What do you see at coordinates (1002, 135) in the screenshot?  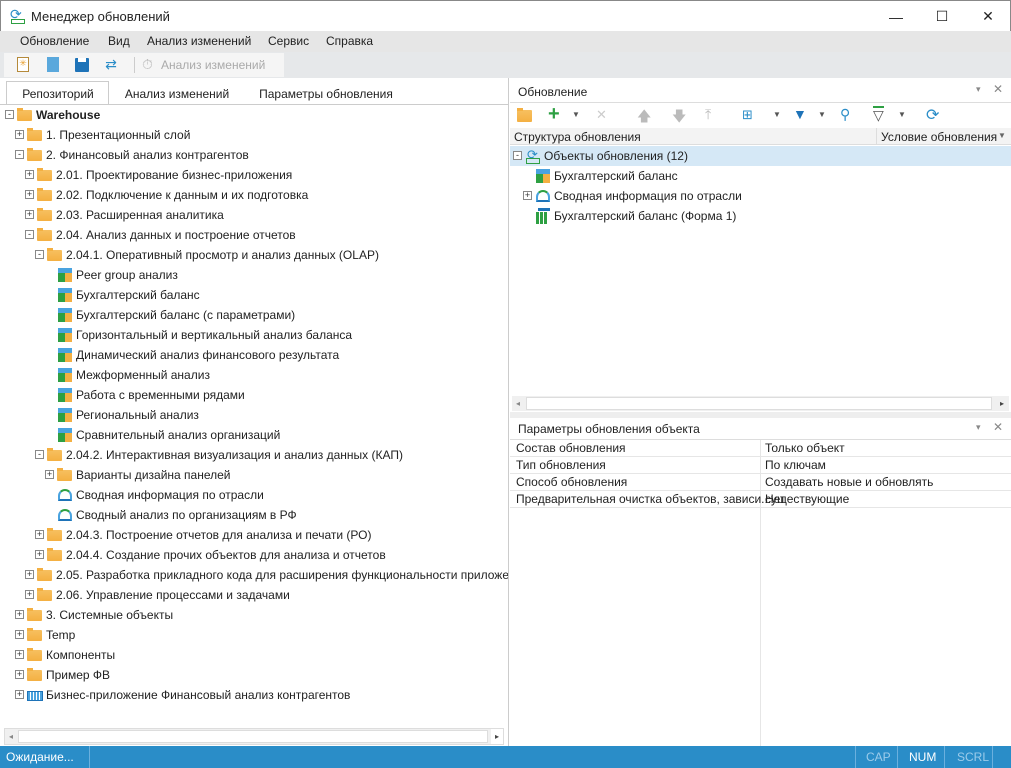 I see `column-dropdown-icon: ▼` at bounding box center [1002, 135].